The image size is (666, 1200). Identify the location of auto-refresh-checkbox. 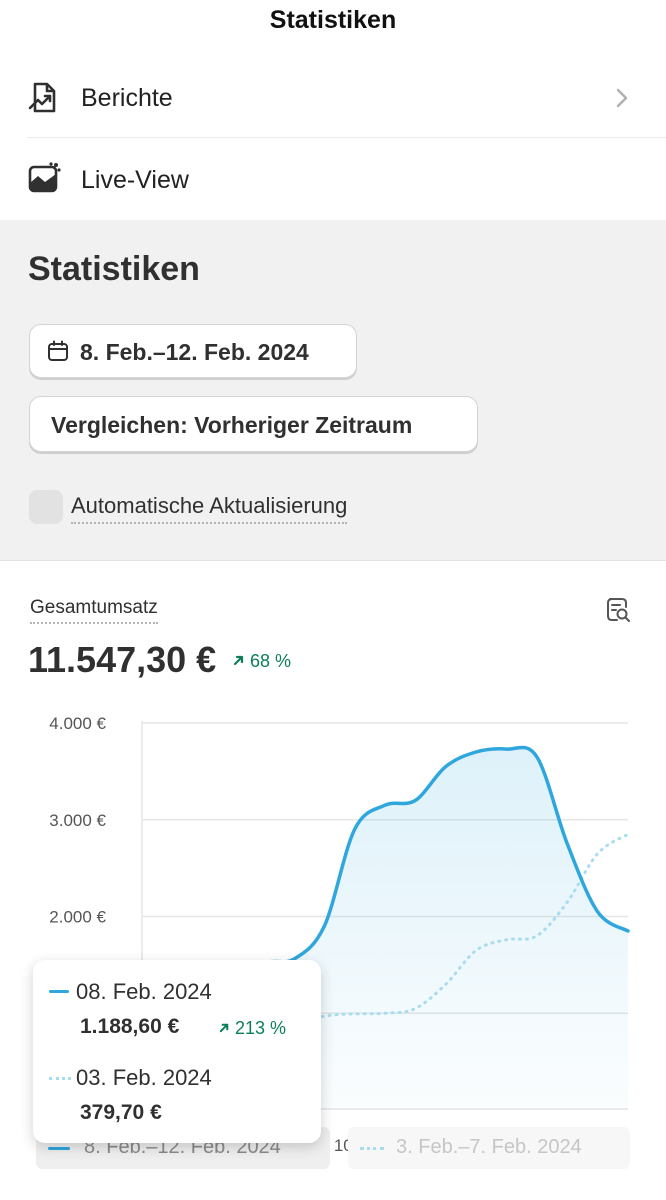
(46, 507).